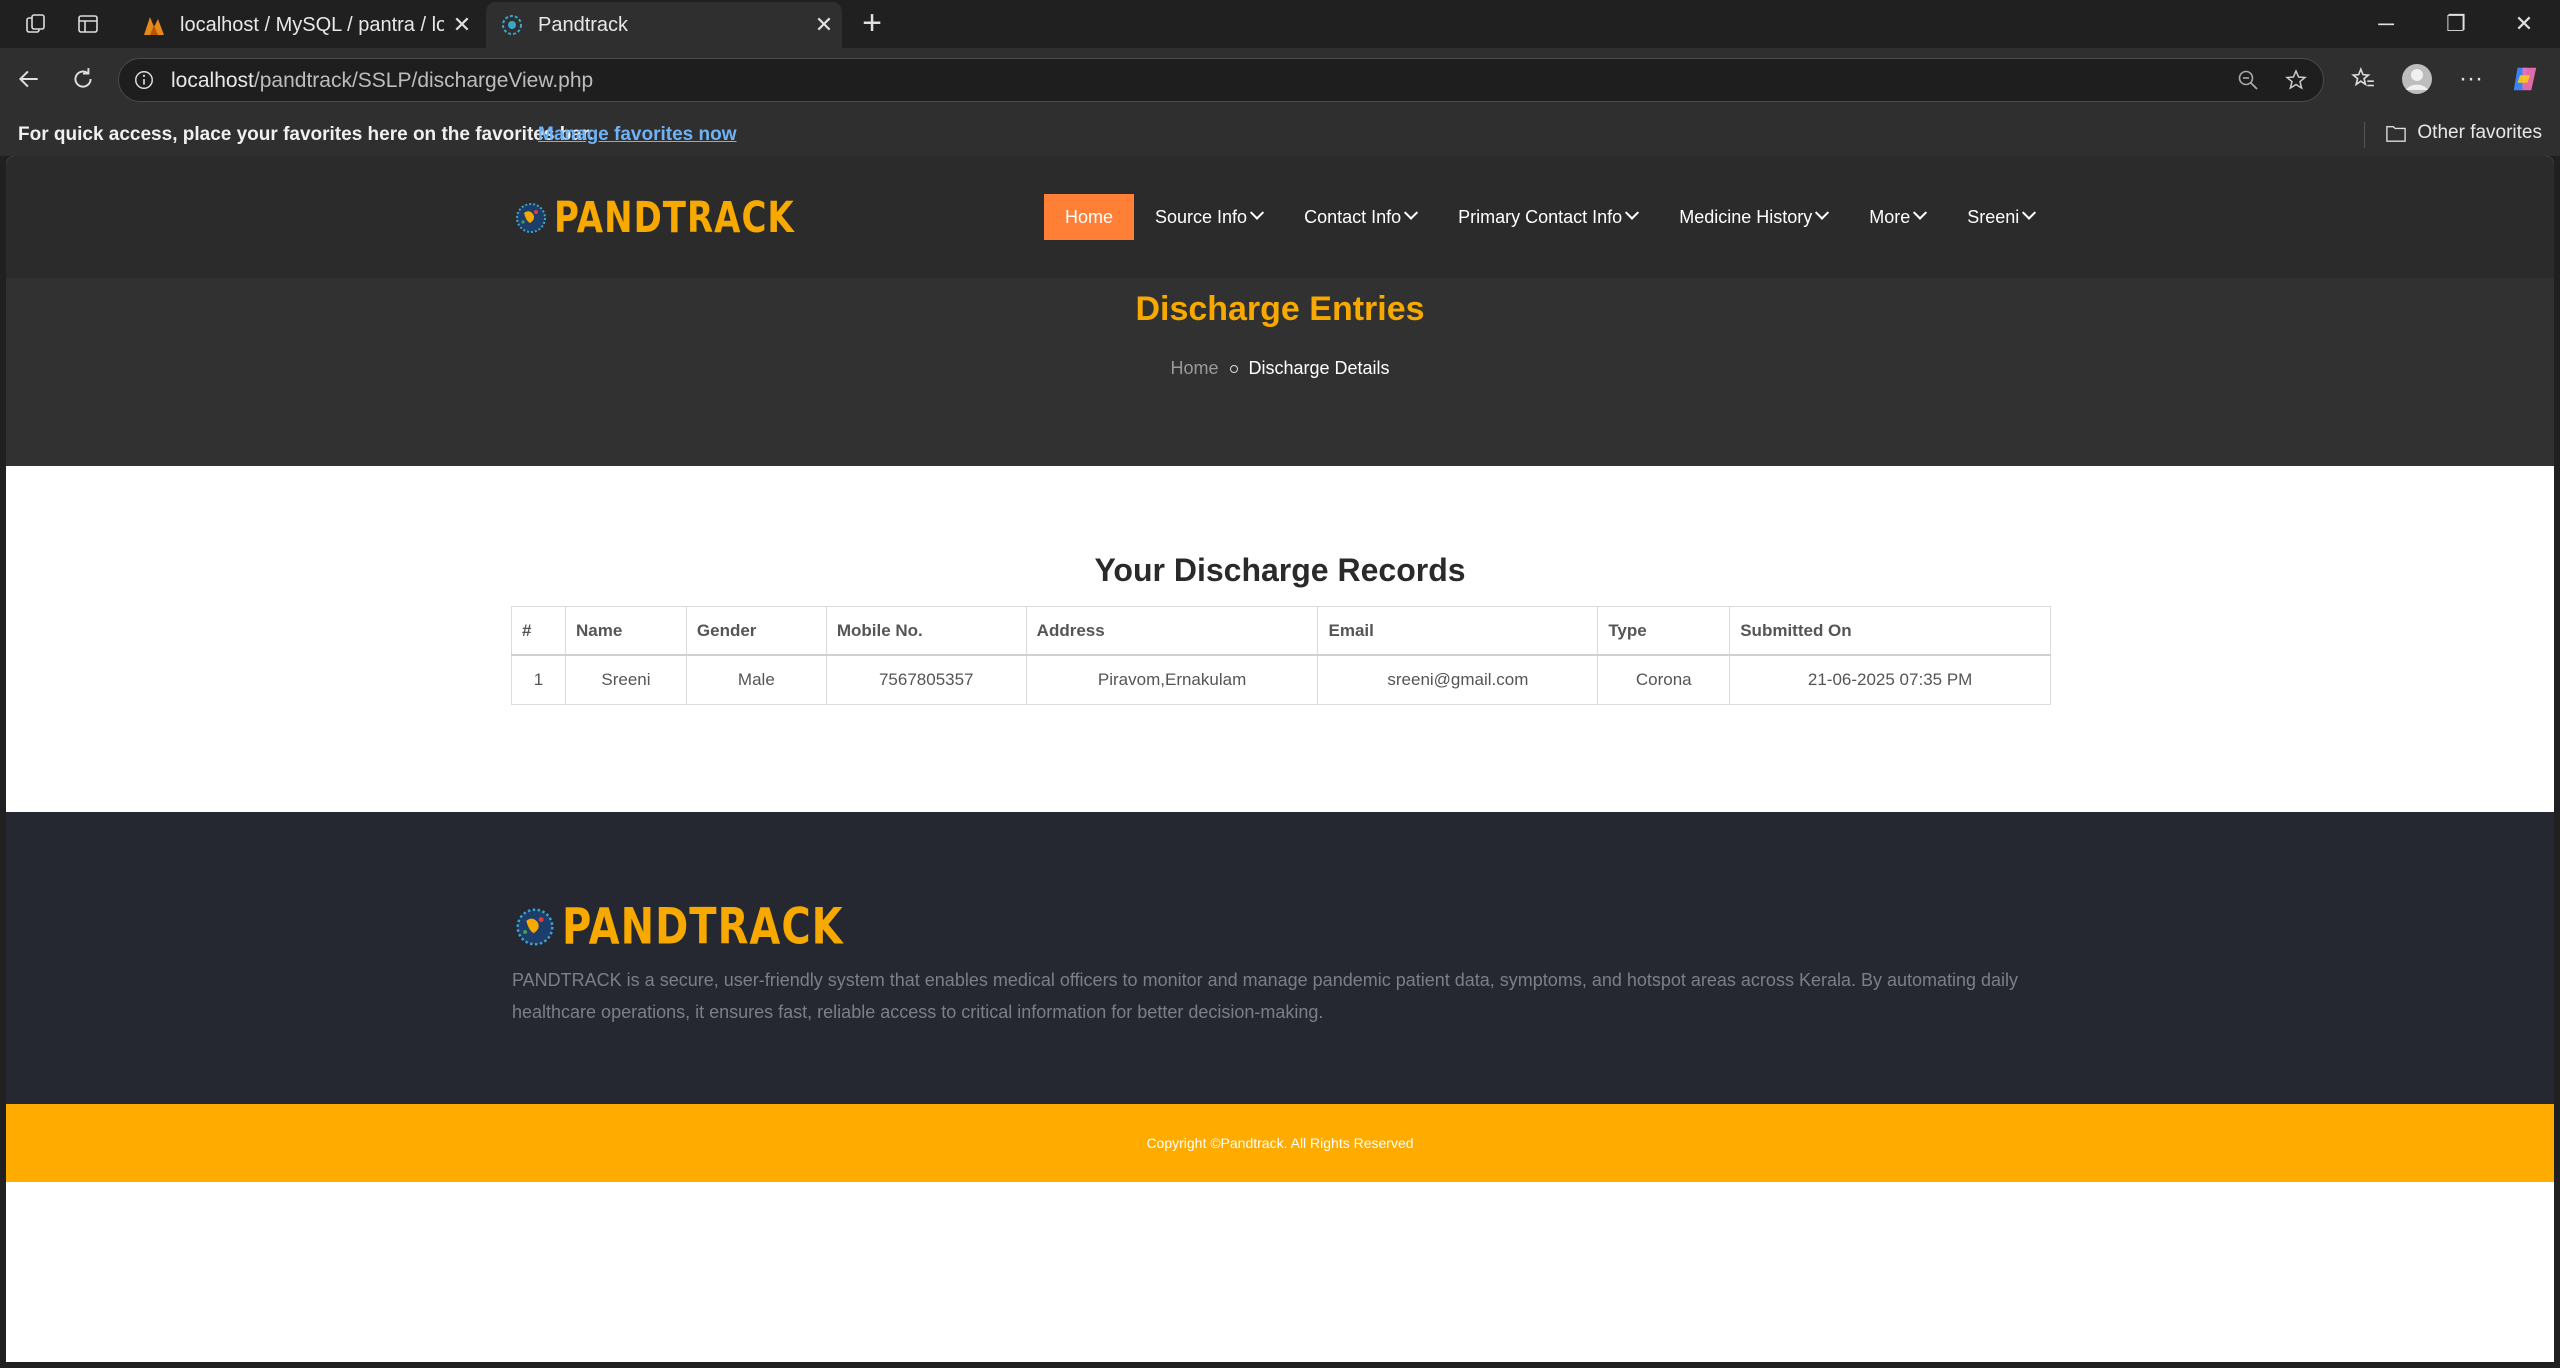 This screenshot has height=1368, width=2560. I want to click on breadcrumb-home-link: Home, so click(1194, 368).